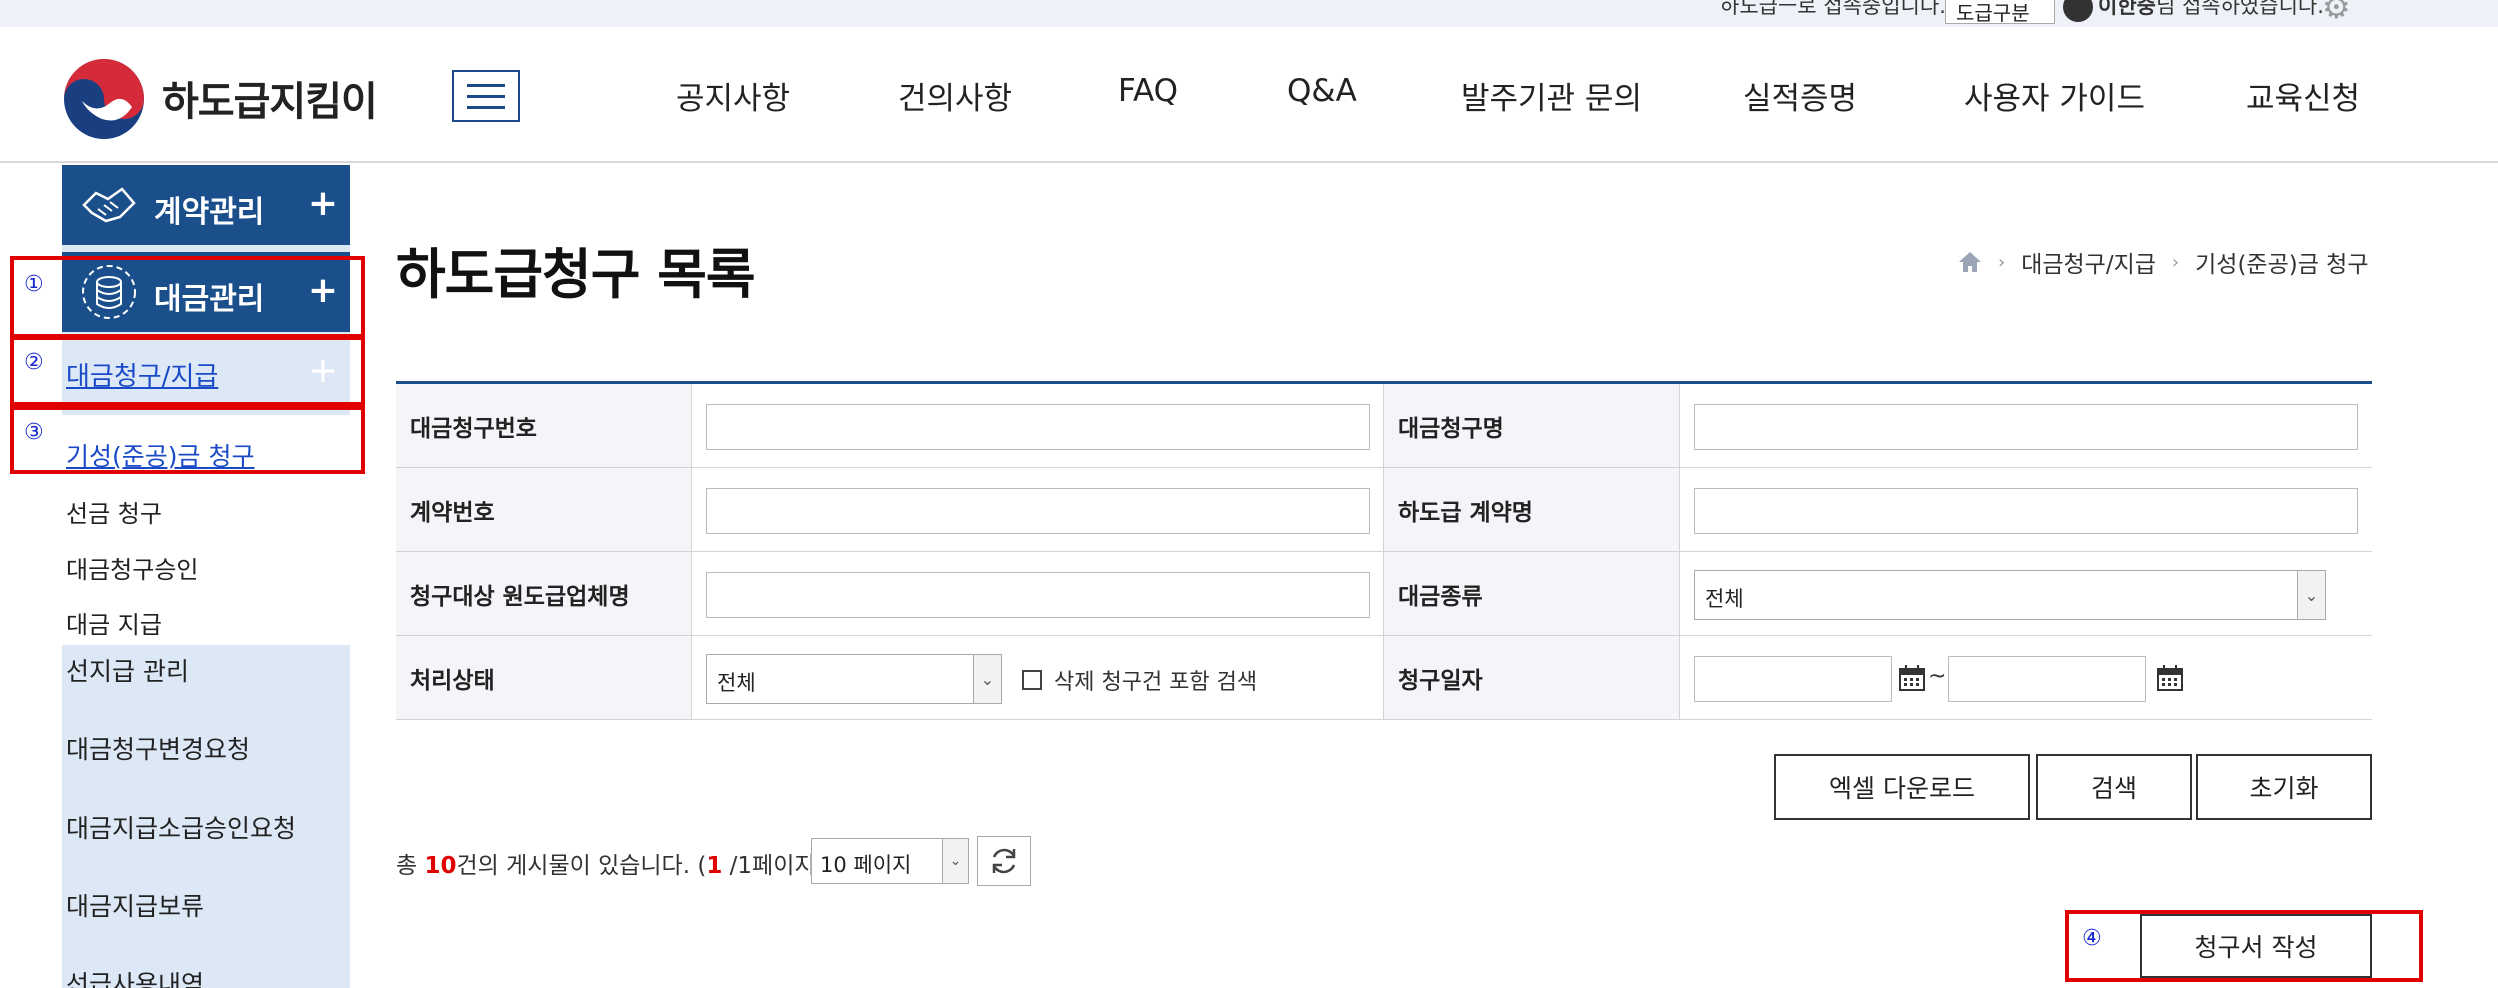  Describe the element at coordinates (1902, 787) in the screenshot. I see `excel-download-button: 엑셀 다운로드` at that location.